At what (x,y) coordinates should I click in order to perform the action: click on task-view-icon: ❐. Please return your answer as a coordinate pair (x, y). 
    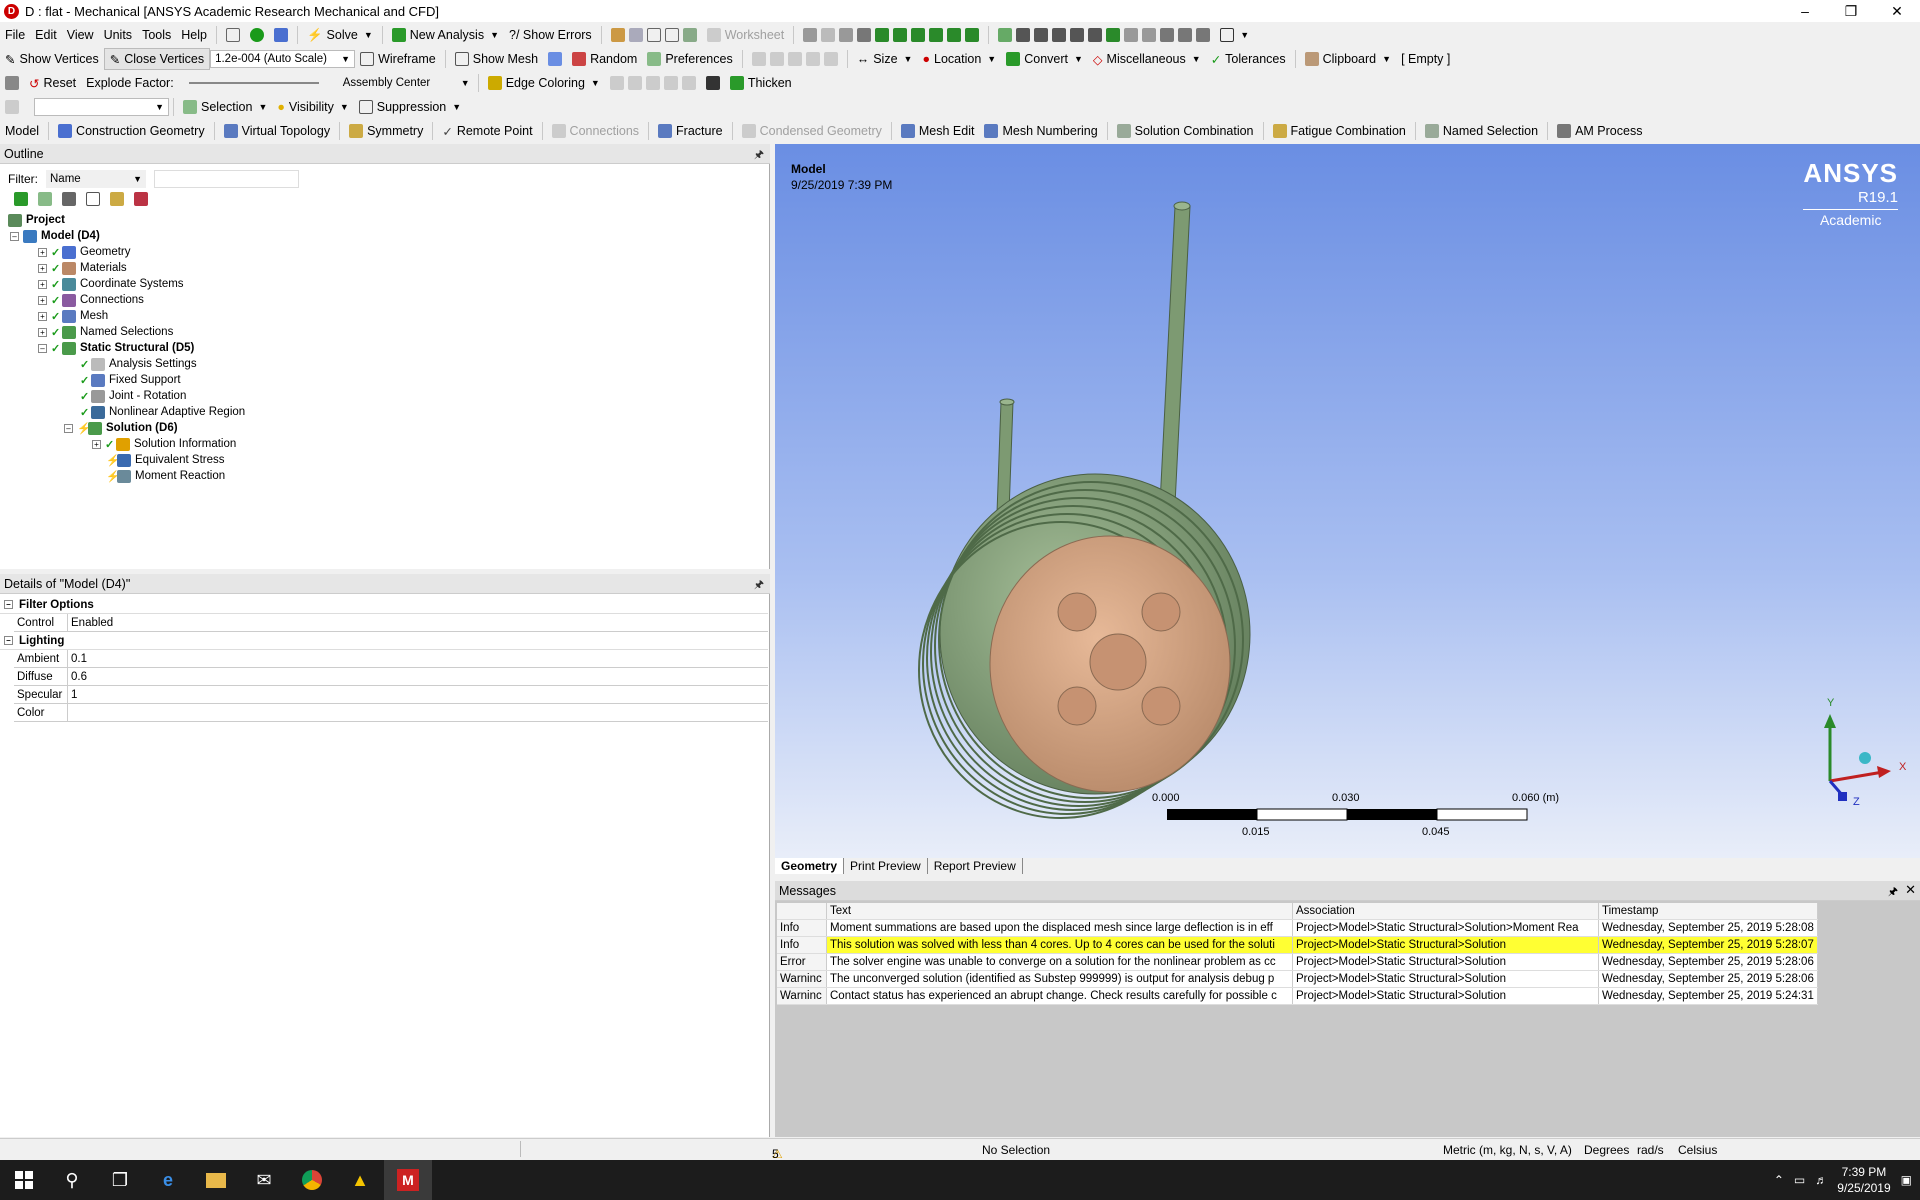
    Looking at the image, I should click on (120, 1180).